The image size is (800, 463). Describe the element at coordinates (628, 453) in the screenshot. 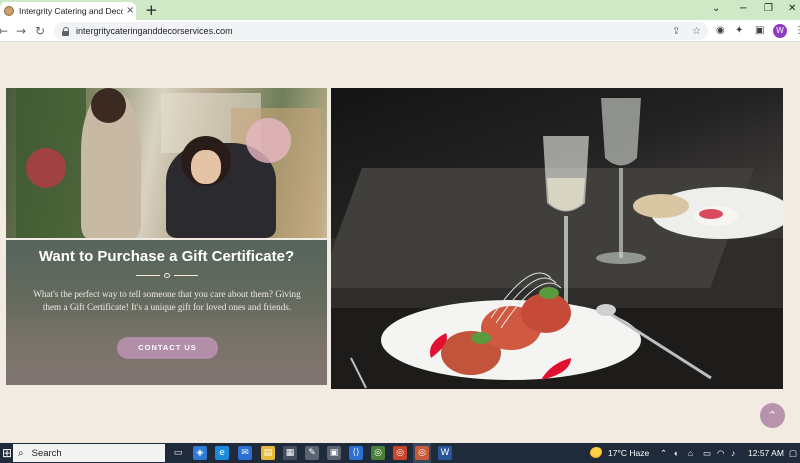

I see `weather-text: 17°C Haze` at that location.